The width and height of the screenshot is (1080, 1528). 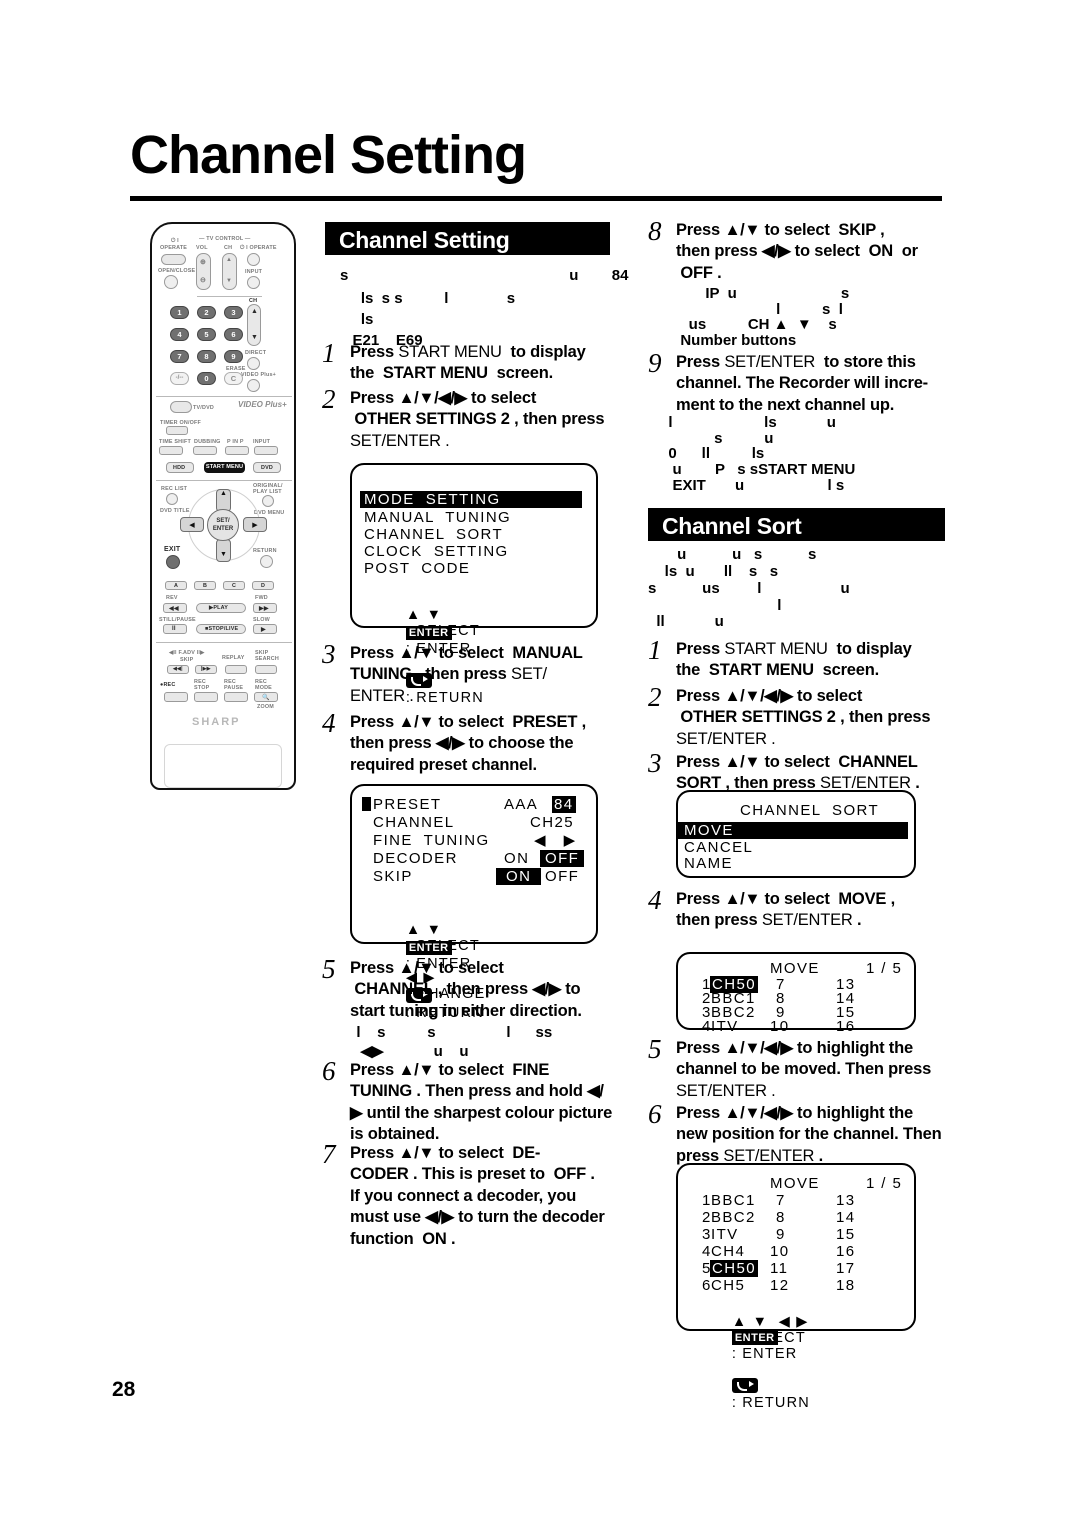 What do you see at coordinates (187, 653) in the screenshot?
I see `remote-label-f-adv: ◀ll F.ADV ll▶` at bounding box center [187, 653].